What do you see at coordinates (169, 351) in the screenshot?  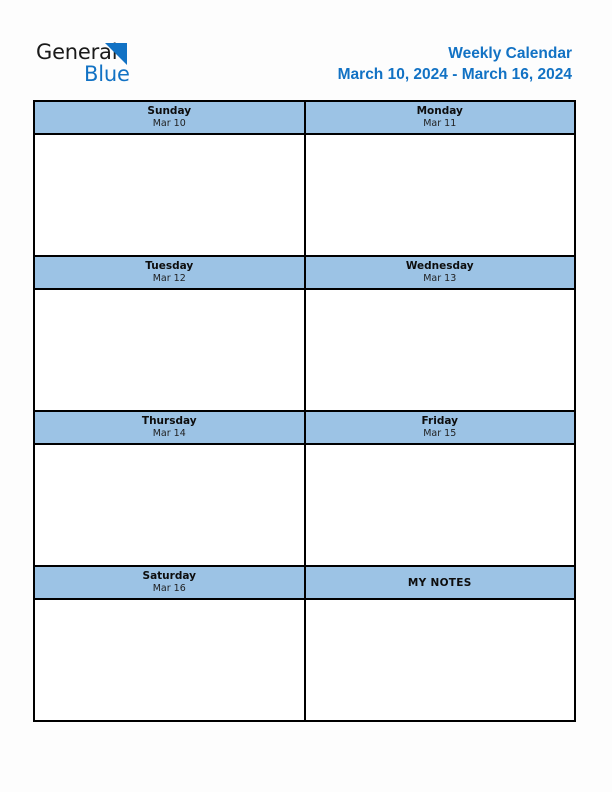 I see `day-content-tuesday` at bounding box center [169, 351].